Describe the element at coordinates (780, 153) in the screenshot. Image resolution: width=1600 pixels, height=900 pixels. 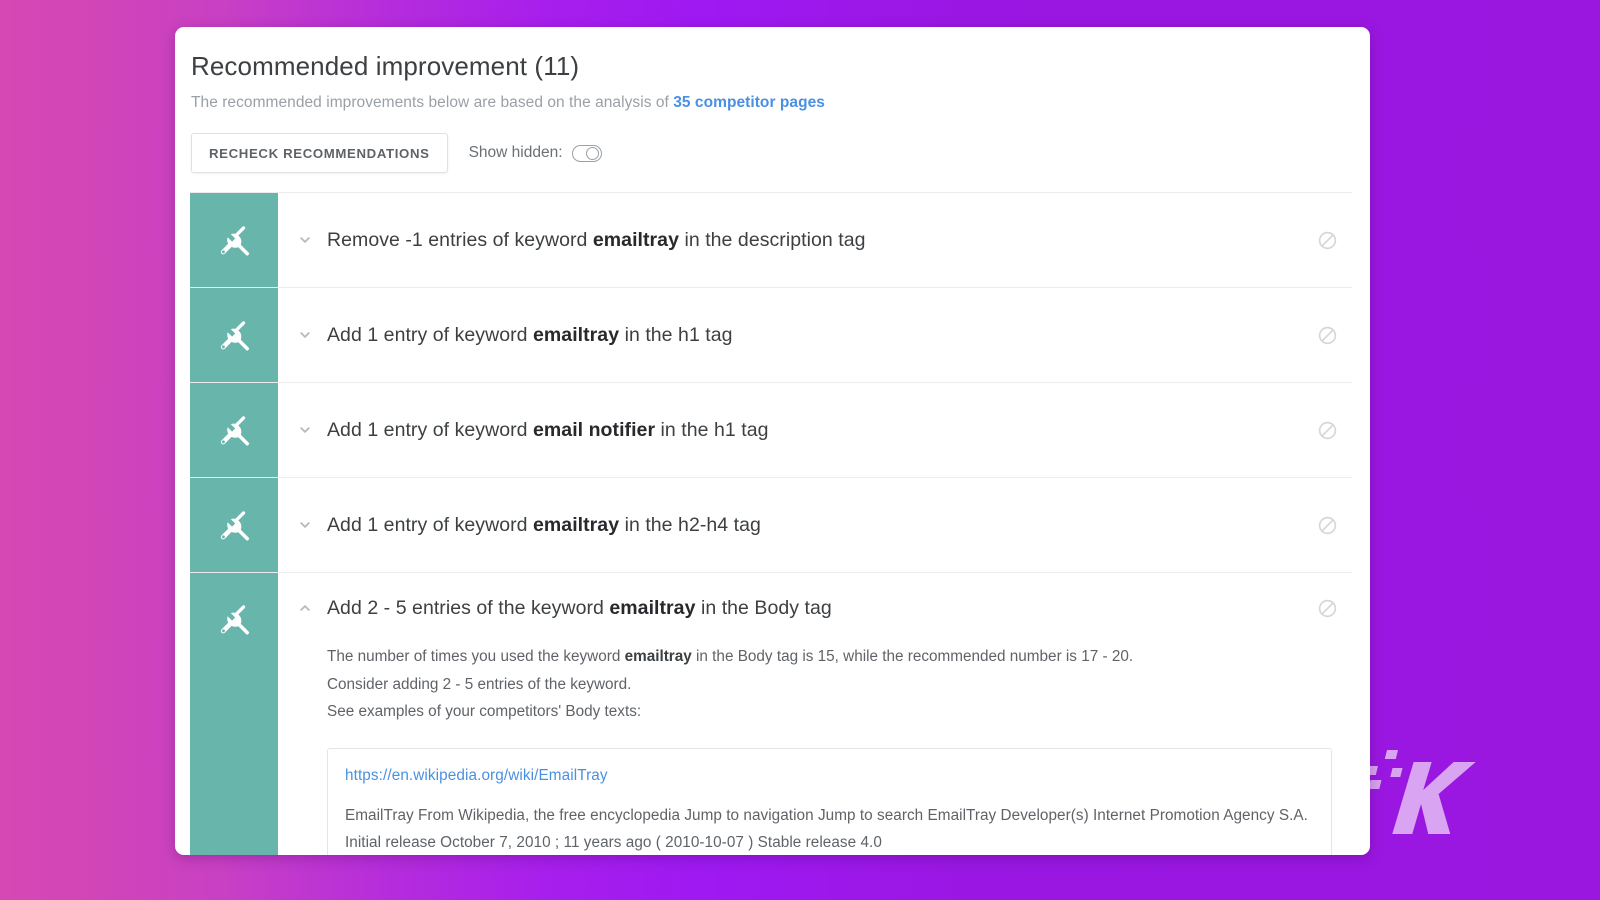
I see `toolbar: RECHECK RECOMMENDATIONS Show hidden:` at that location.